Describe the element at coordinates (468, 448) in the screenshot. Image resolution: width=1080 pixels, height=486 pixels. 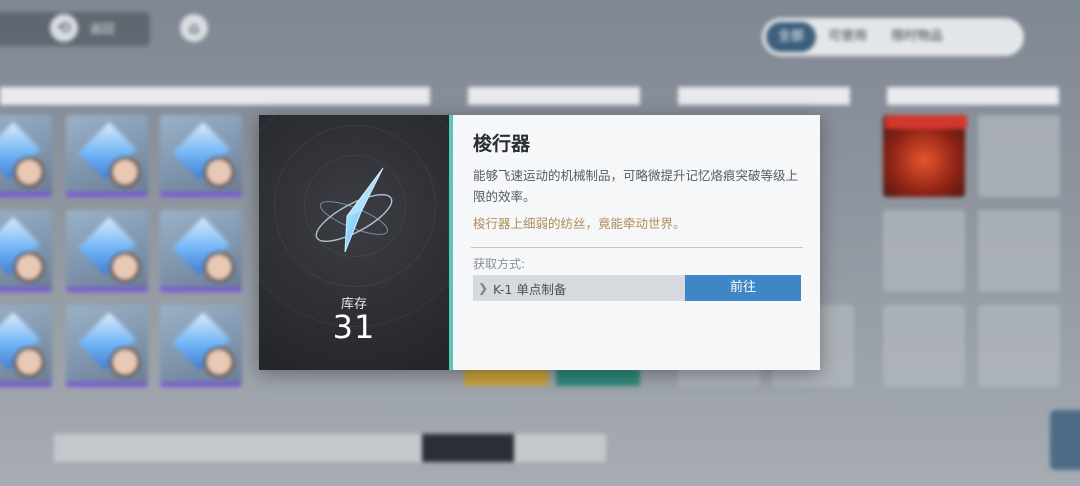
I see `bottom-tab-active` at that location.